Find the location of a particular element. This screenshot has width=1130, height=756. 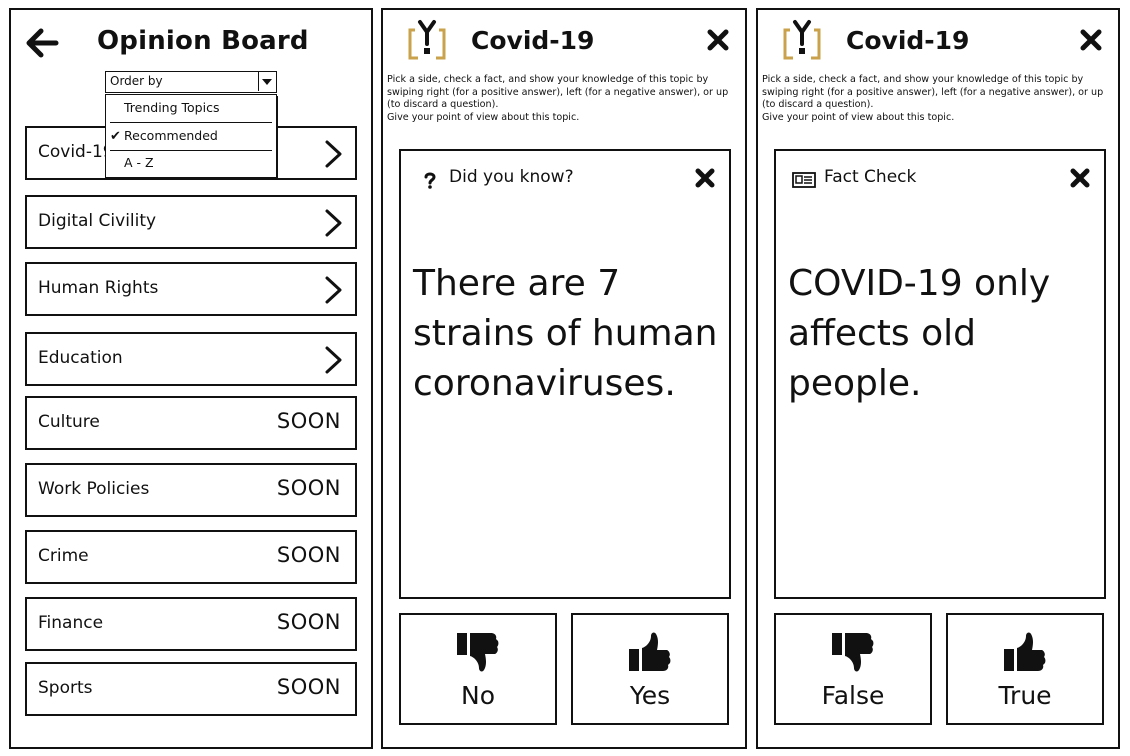

no-label: No is located at coordinates (478, 695).